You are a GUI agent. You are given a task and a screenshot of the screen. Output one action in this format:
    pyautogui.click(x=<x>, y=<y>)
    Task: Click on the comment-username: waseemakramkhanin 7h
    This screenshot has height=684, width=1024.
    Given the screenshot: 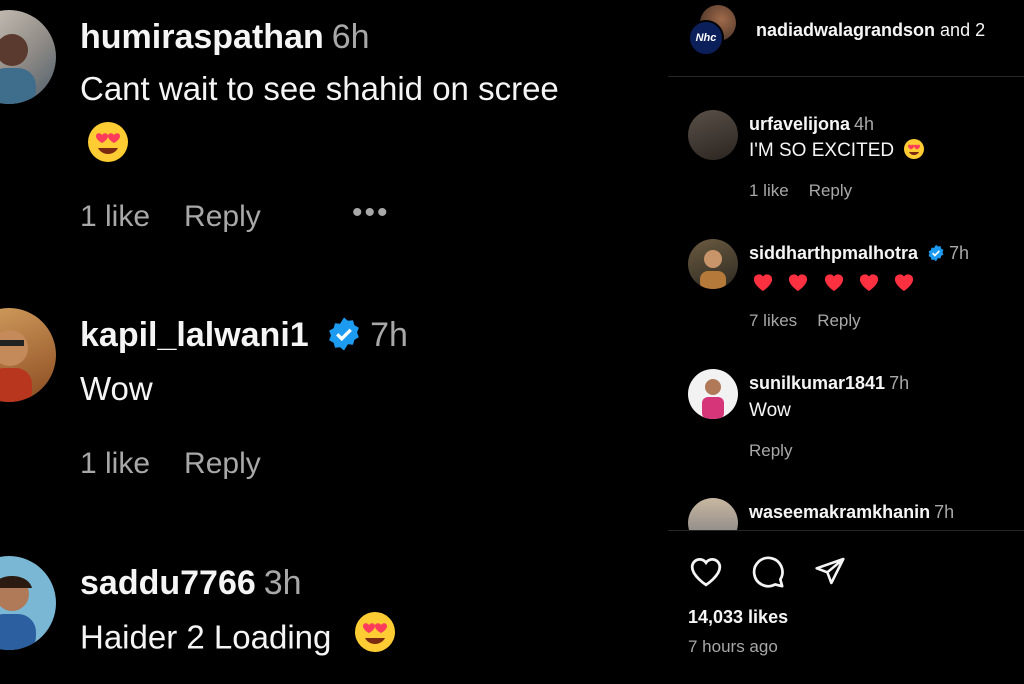 What is the action you would take?
    pyautogui.click(x=851, y=512)
    